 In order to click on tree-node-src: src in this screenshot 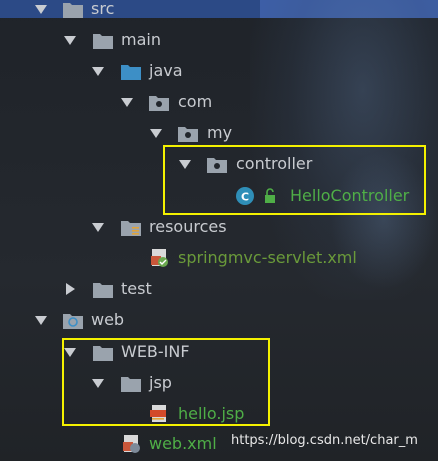, I will do `click(219, 10)`.